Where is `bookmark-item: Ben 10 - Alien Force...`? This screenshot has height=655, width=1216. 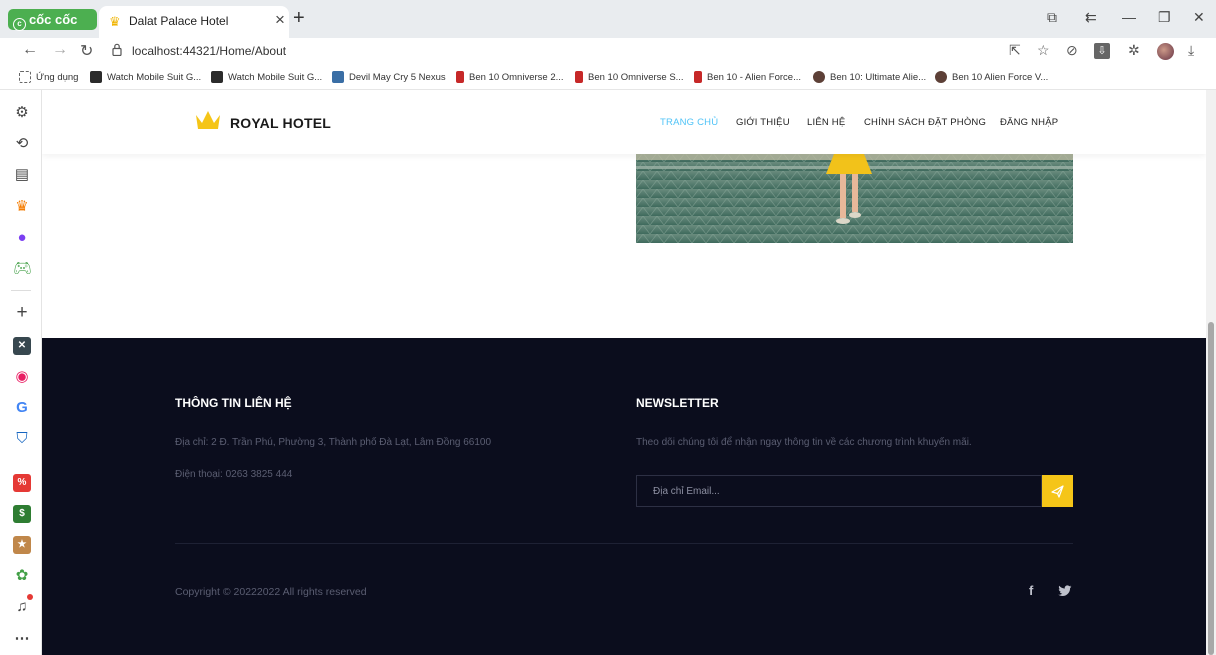
bookmark-item: Ben 10 - Alien Force... is located at coordinates (747, 77).